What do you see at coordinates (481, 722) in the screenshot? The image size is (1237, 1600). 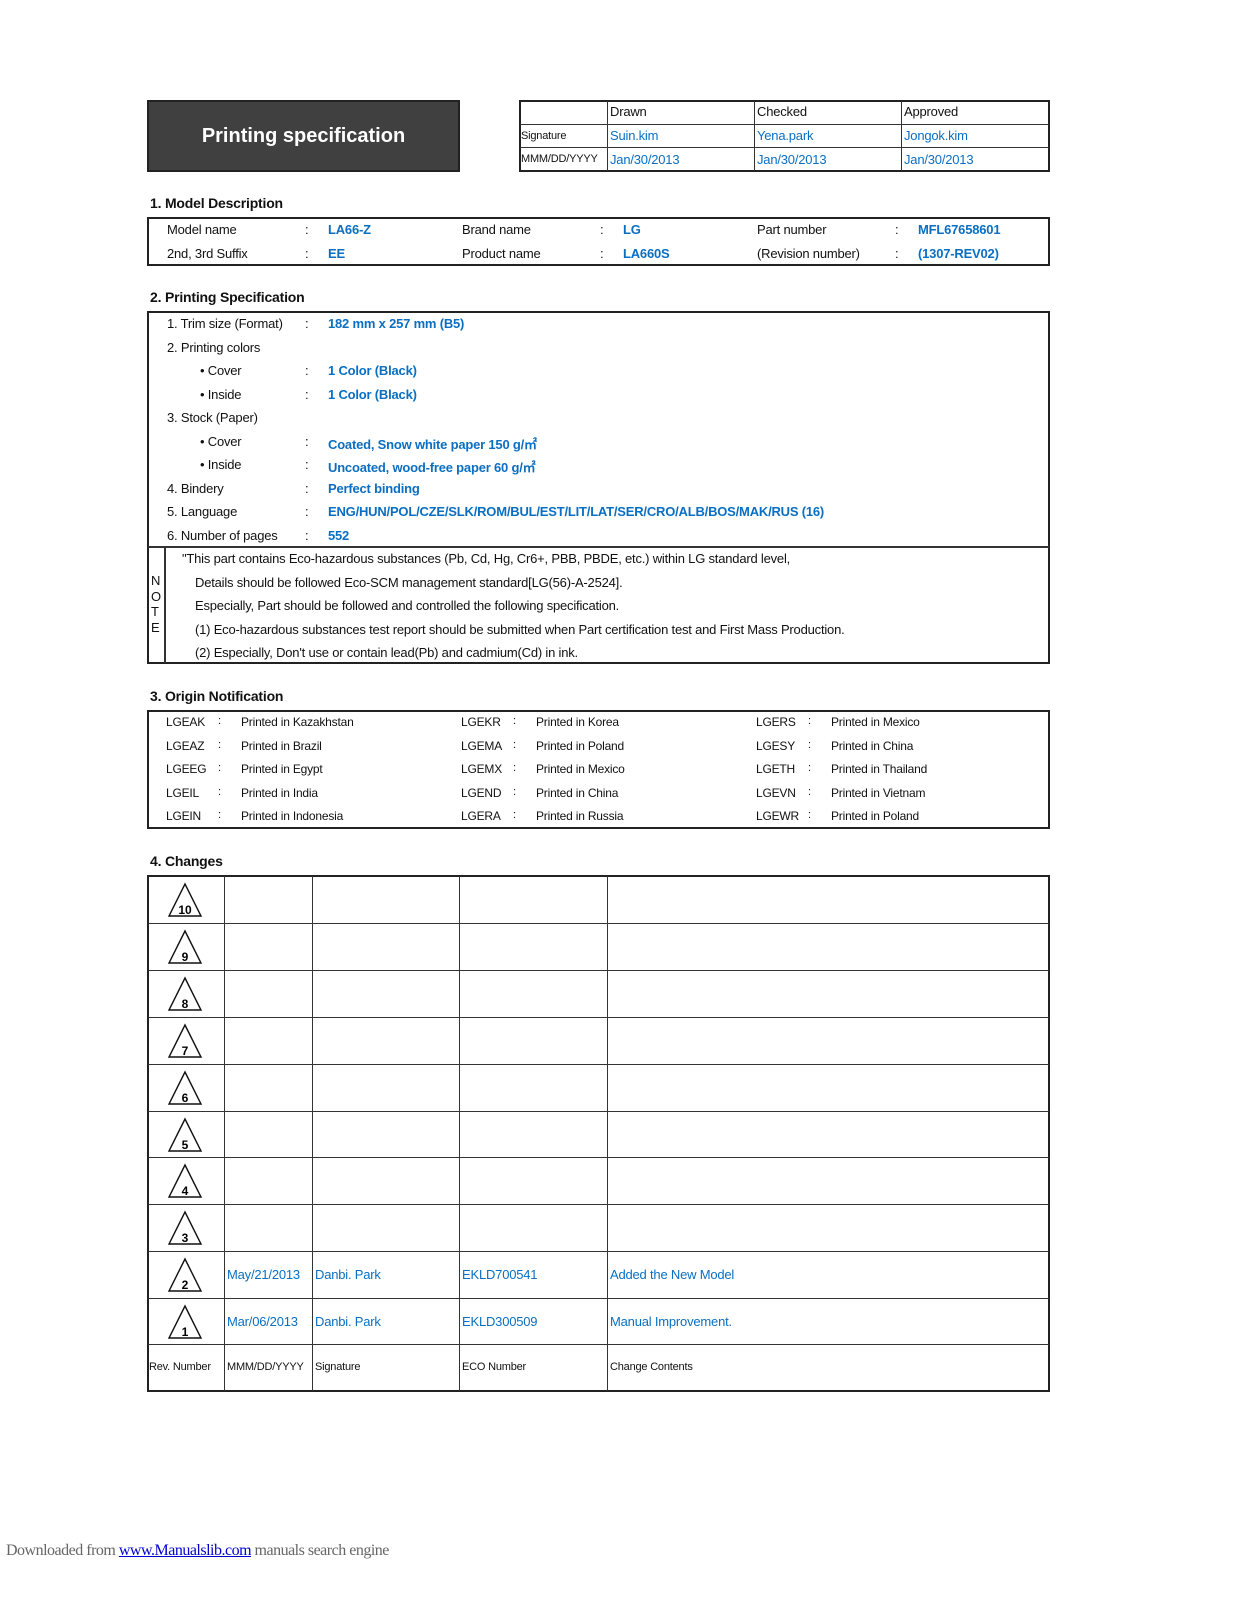 I see `origin-code: LGEKR` at bounding box center [481, 722].